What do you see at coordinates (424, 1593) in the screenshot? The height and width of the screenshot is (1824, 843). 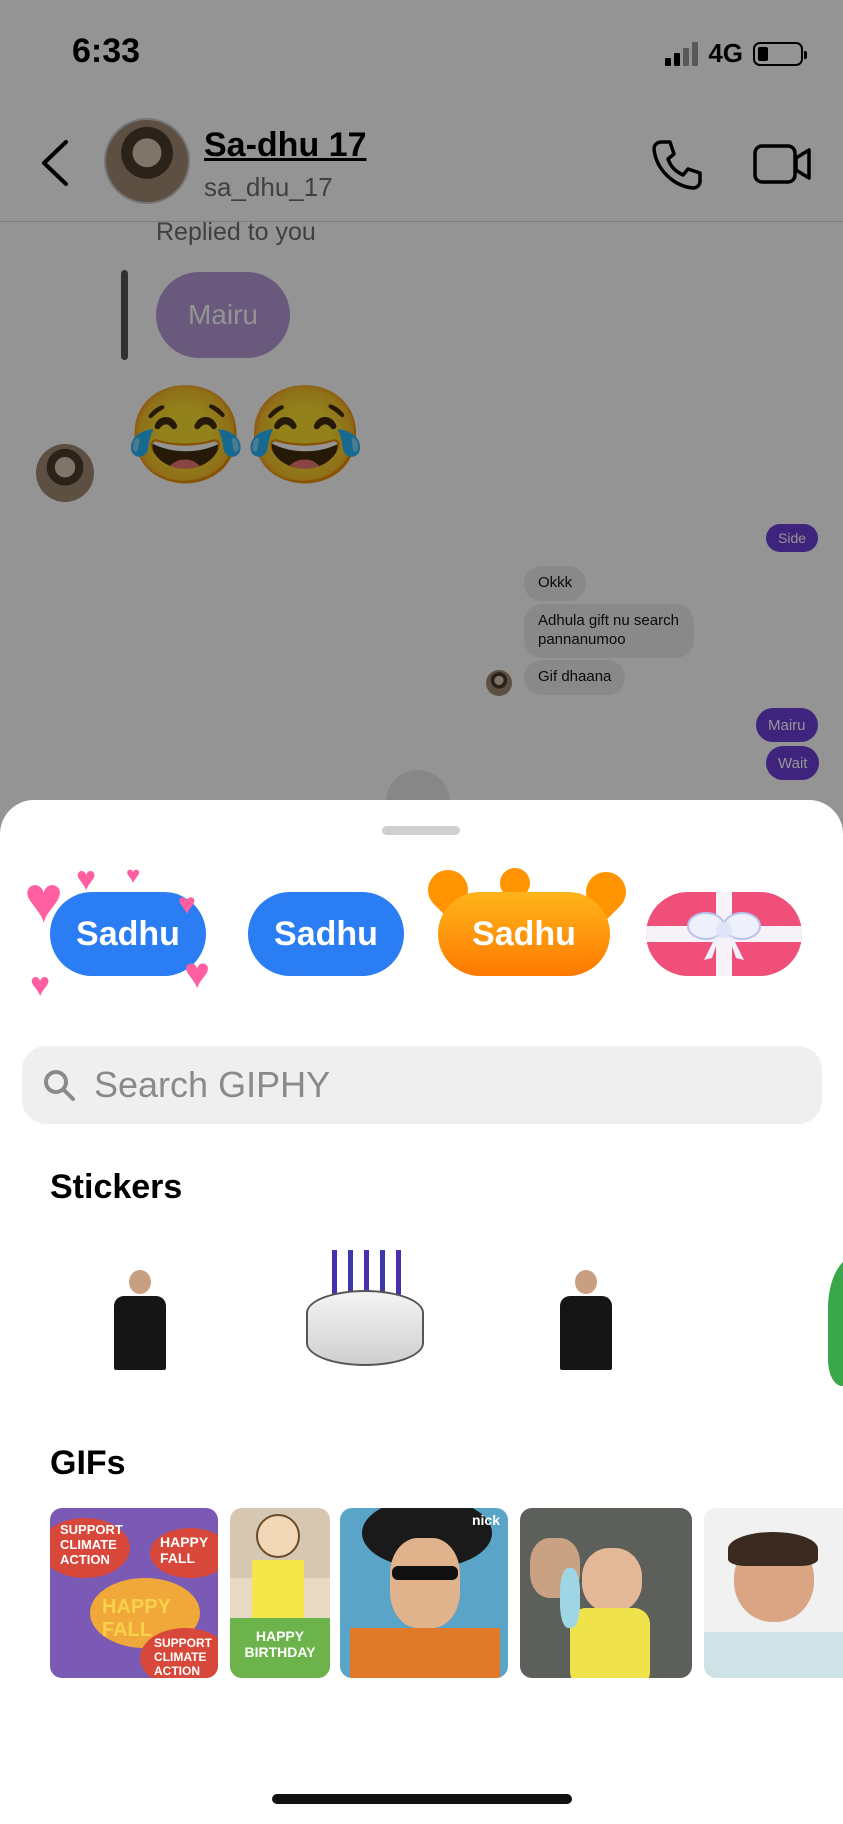 I see `gif-sunglasses-woman: nick` at bounding box center [424, 1593].